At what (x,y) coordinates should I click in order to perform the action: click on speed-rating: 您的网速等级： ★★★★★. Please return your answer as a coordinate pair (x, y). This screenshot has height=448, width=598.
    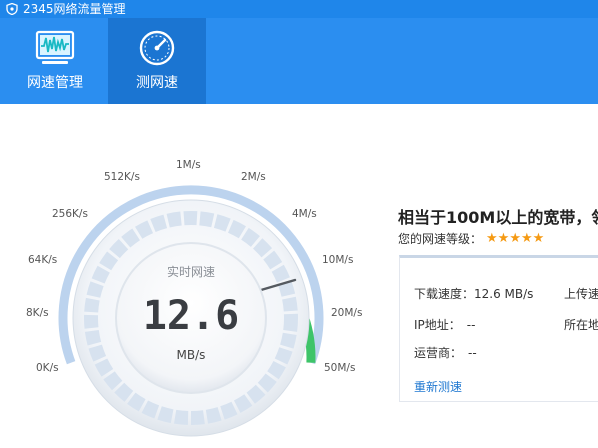
    Looking at the image, I should click on (471, 238).